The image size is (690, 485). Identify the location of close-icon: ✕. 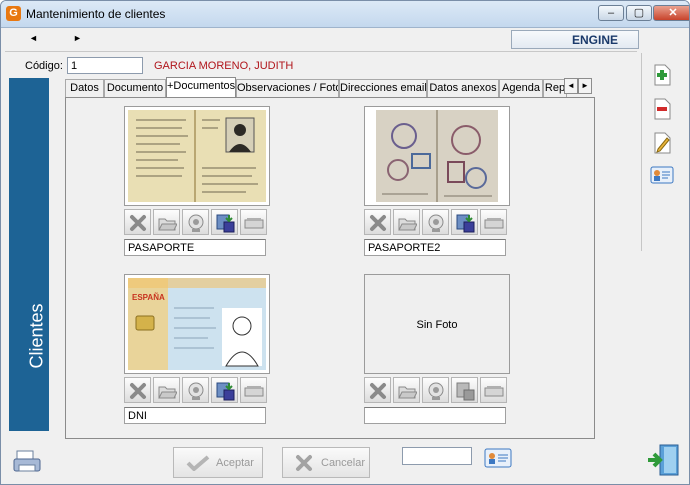
(673, 13).